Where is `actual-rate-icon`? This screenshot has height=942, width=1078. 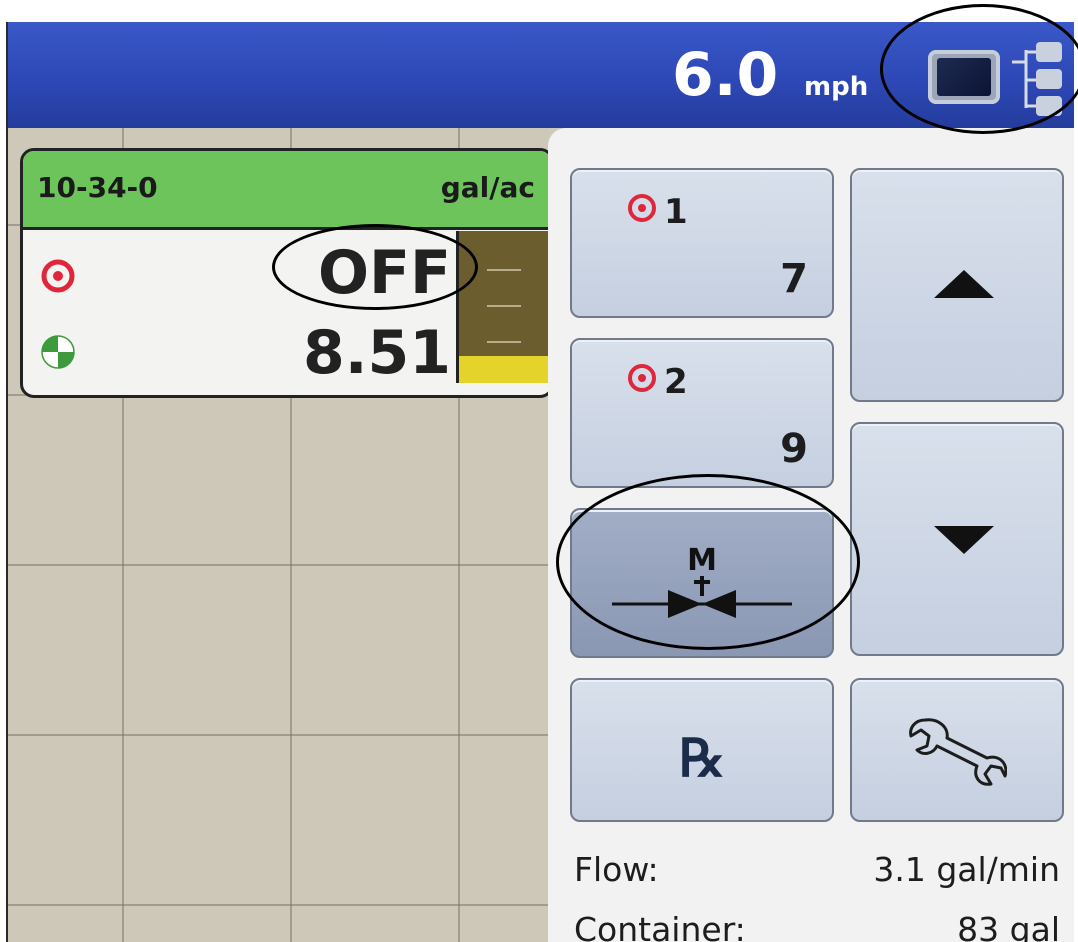 actual-rate-icon is located at coordinates (58, 352).